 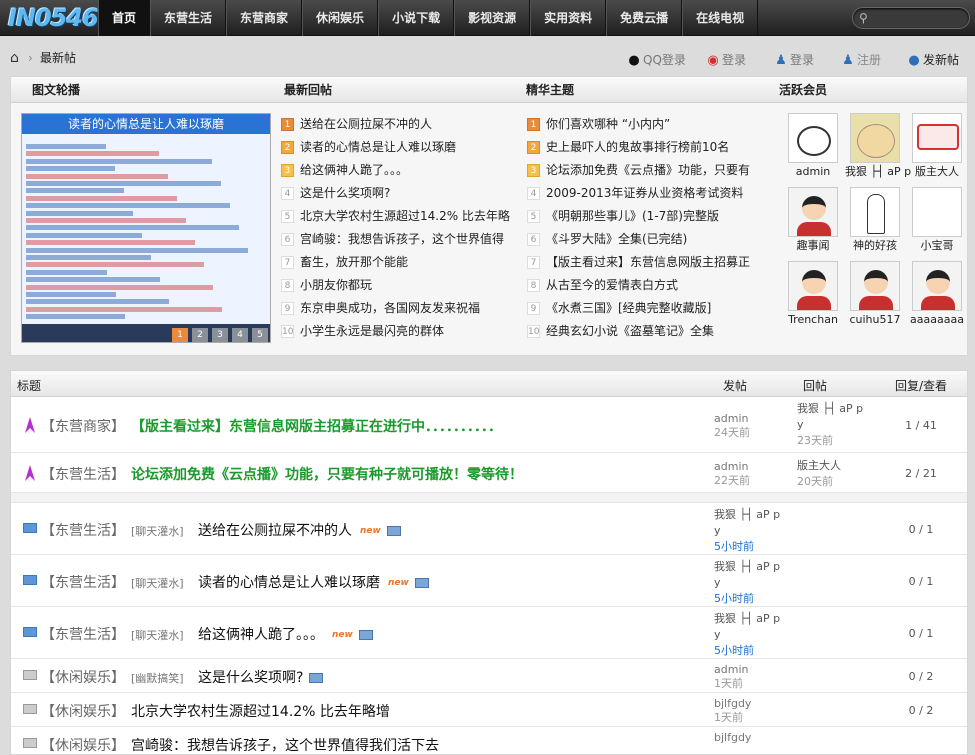 What do you see at coordinates (366, 124) in the screenshot?
I see `list-item-title: 送给在公厕拉屎不冲的人` at bounding box center [366, 124].